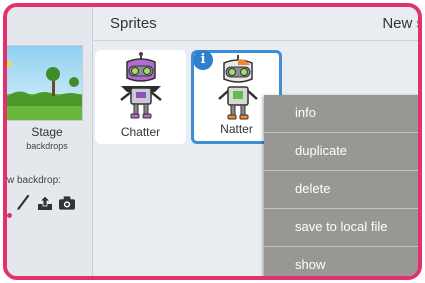 The height and width of the screenshot is (283, 425). What do you see at coordinates (341, 151) in the screenshot?
I see `menu-item-duplicate: duplicate` at bounding box center [341, 151].